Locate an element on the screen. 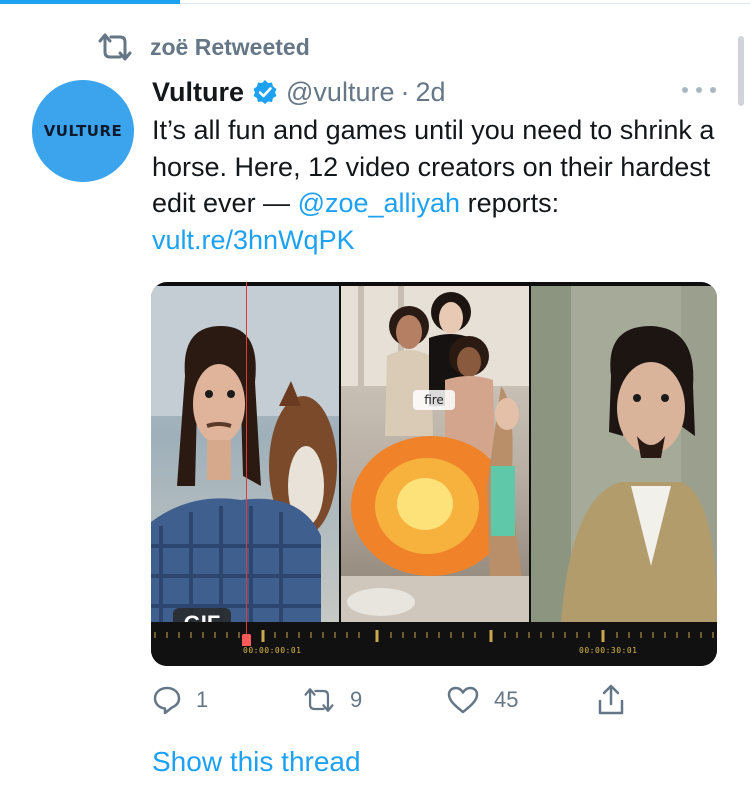 This screenshot has height=786, width=750. video-timeline is located at coordinates (434, 644).